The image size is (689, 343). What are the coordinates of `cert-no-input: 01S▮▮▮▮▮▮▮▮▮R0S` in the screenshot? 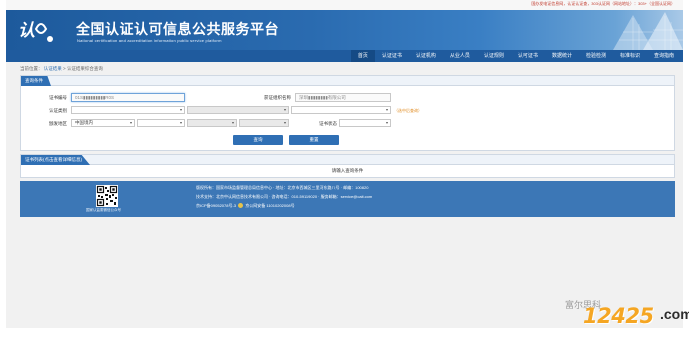 It's located at (128, 97).